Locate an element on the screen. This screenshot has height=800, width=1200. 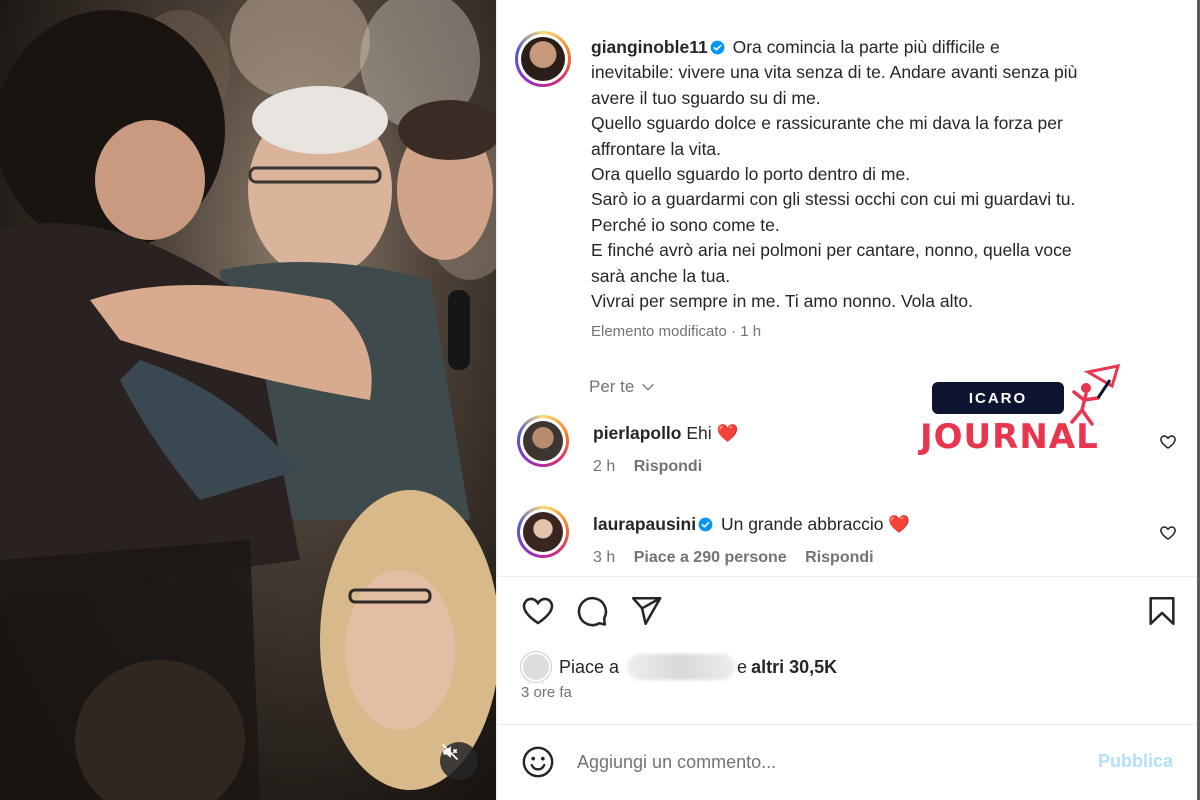
comment-text: pierlapollo Ehi ❤️ is located at coordinates (665, 433).